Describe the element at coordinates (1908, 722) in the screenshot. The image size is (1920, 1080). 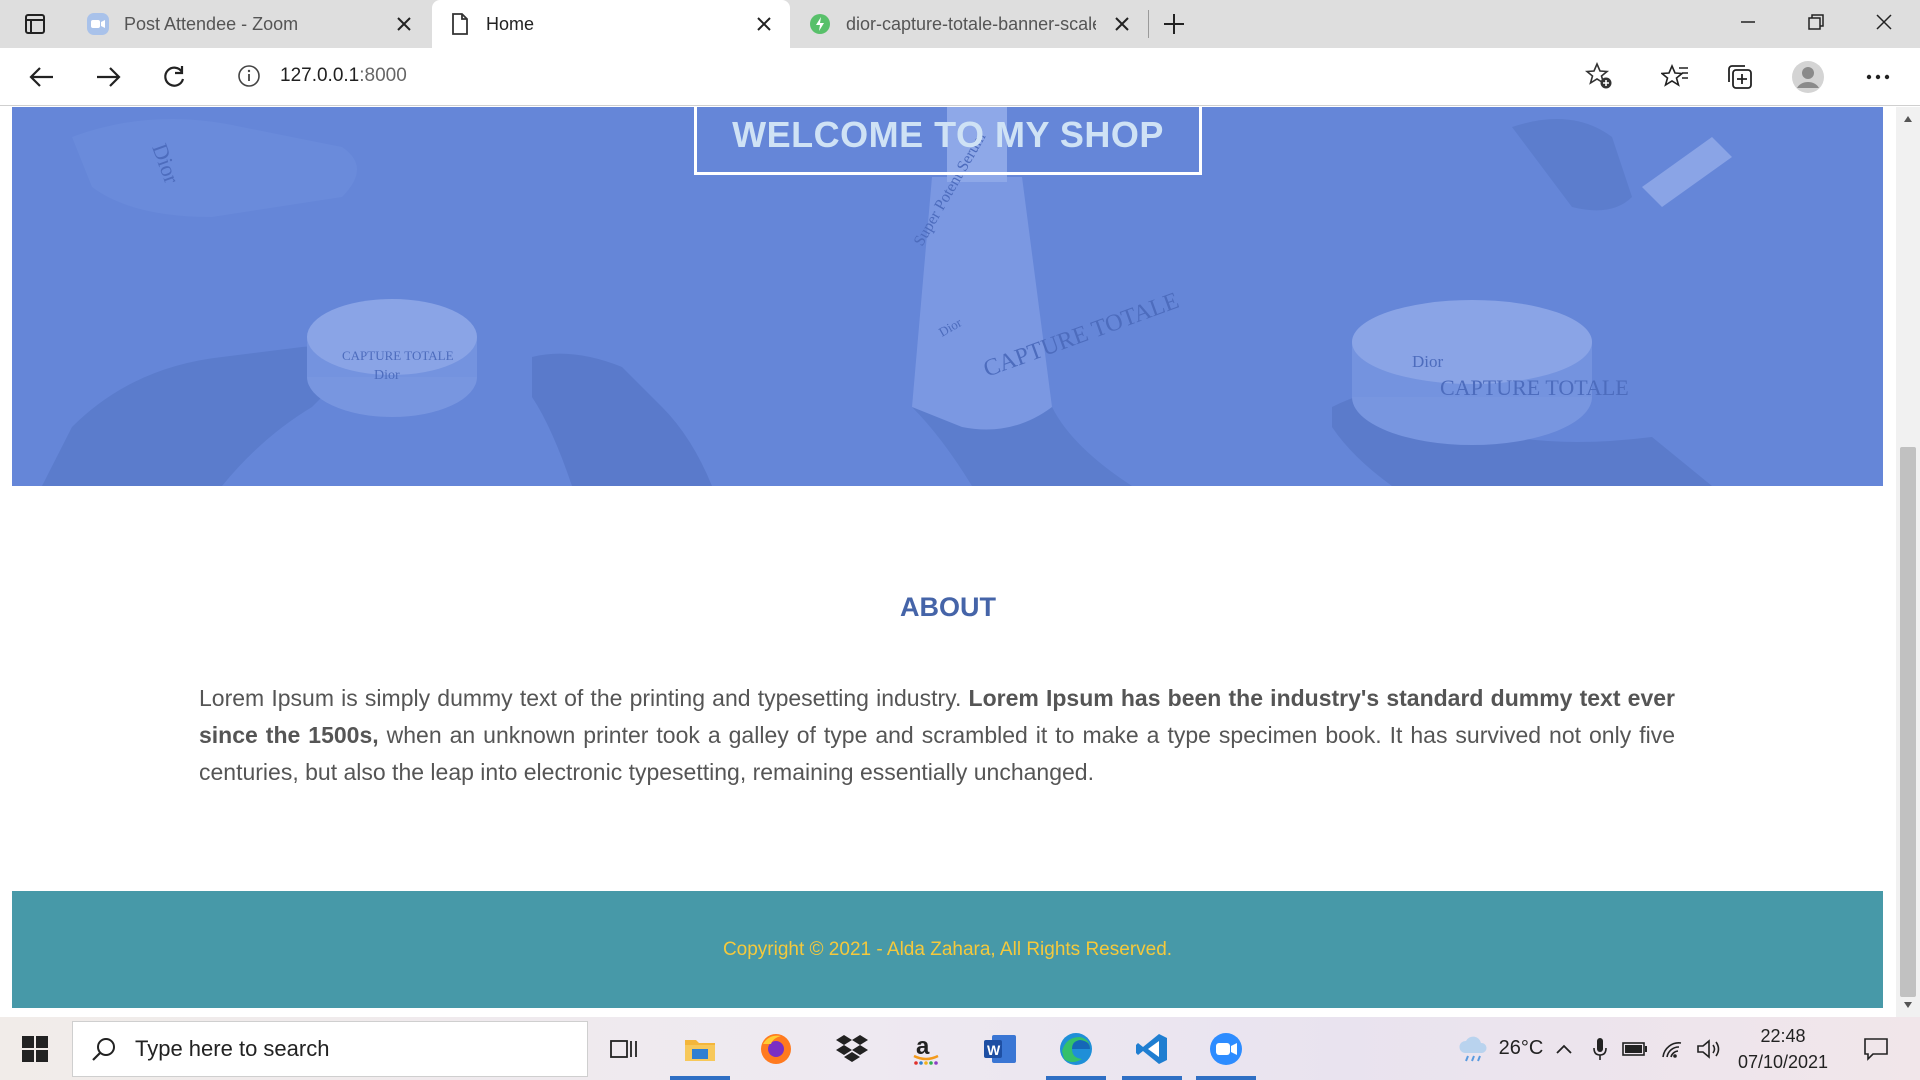
I see `scroll-thumb` at that location.